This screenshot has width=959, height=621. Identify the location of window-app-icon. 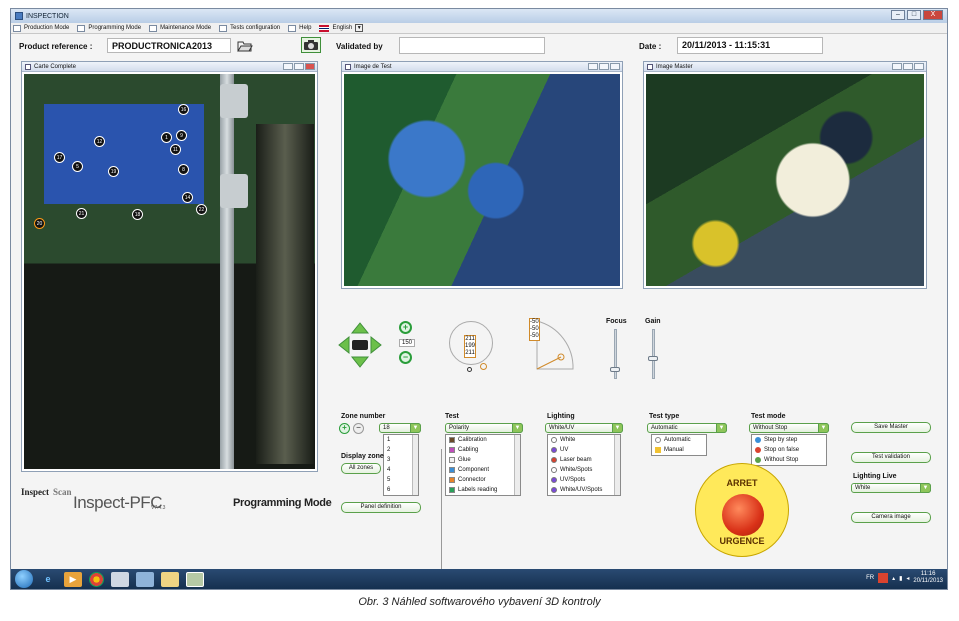
(145, 579).